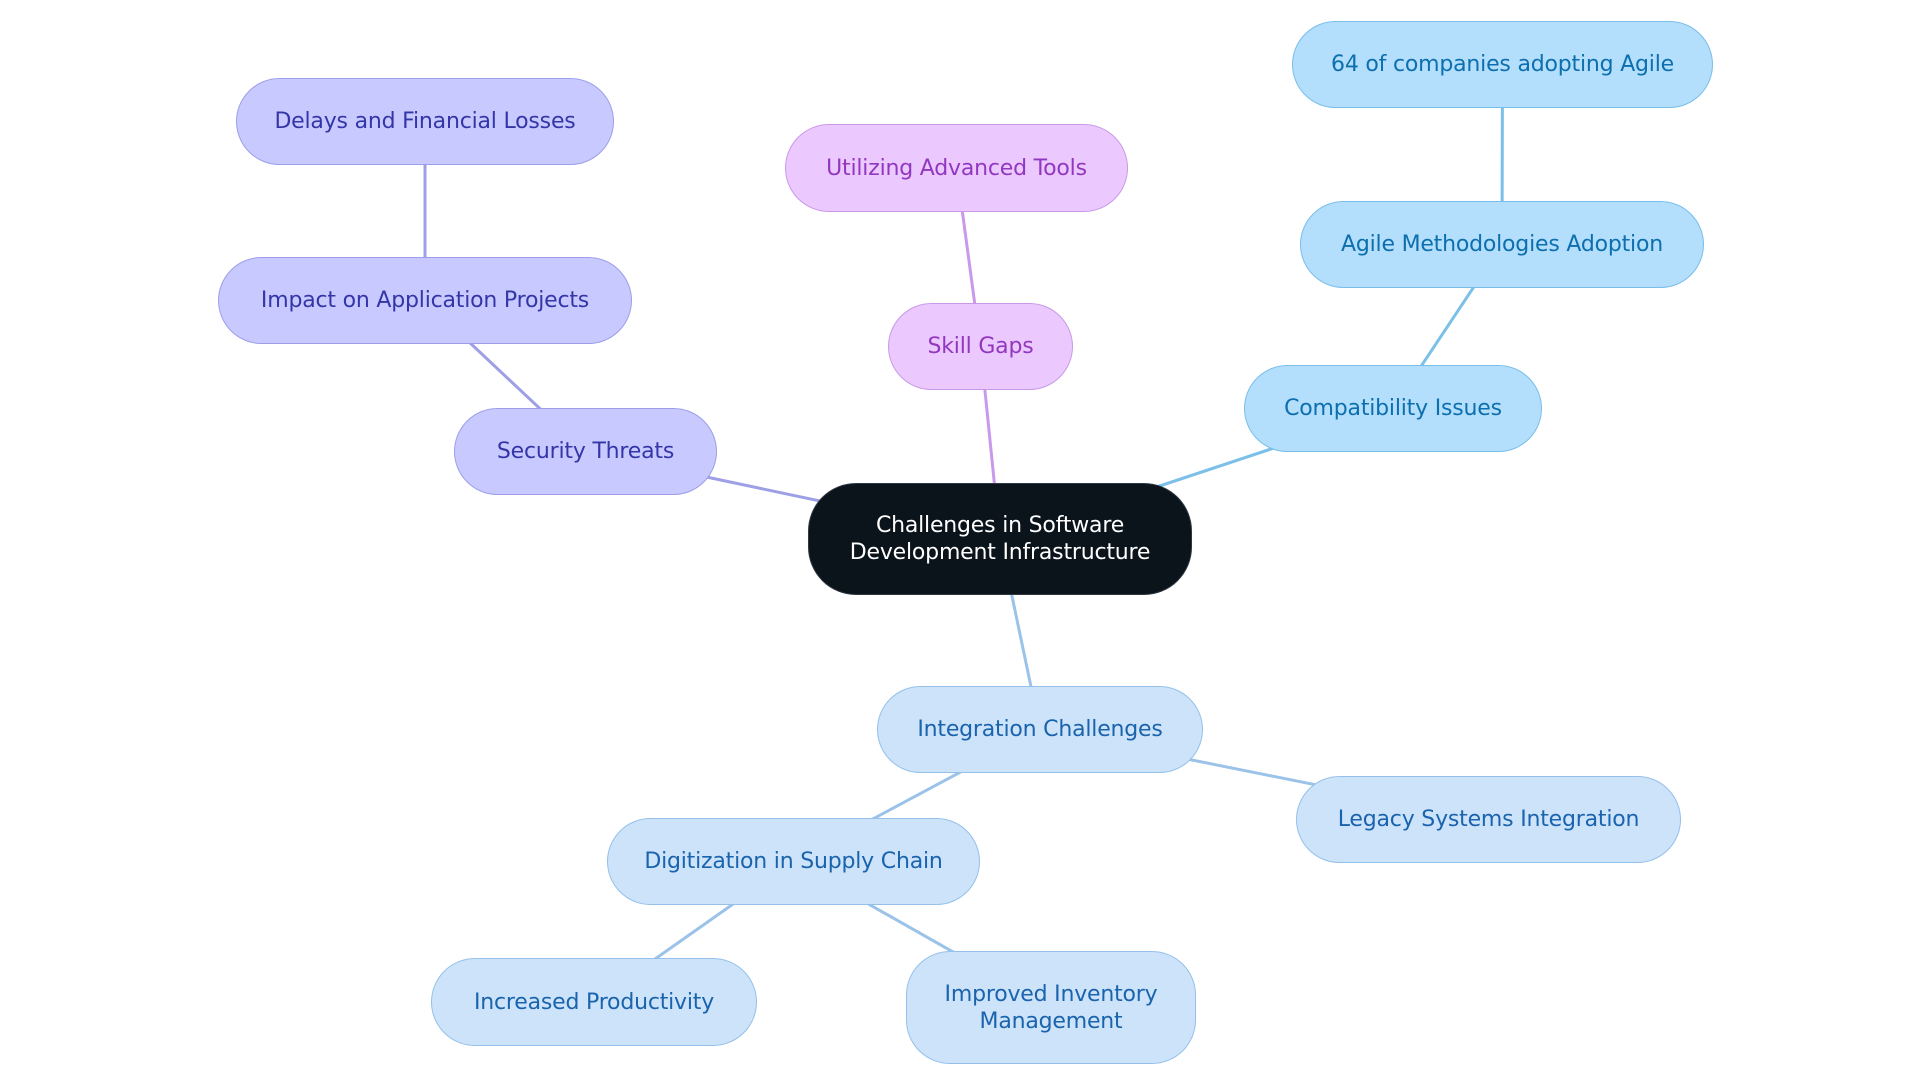 This screenshot has width=1920, height=1083. I want to click on node-delays-and-financial-losses: Delays and Financial Losses, so click(425, 121).